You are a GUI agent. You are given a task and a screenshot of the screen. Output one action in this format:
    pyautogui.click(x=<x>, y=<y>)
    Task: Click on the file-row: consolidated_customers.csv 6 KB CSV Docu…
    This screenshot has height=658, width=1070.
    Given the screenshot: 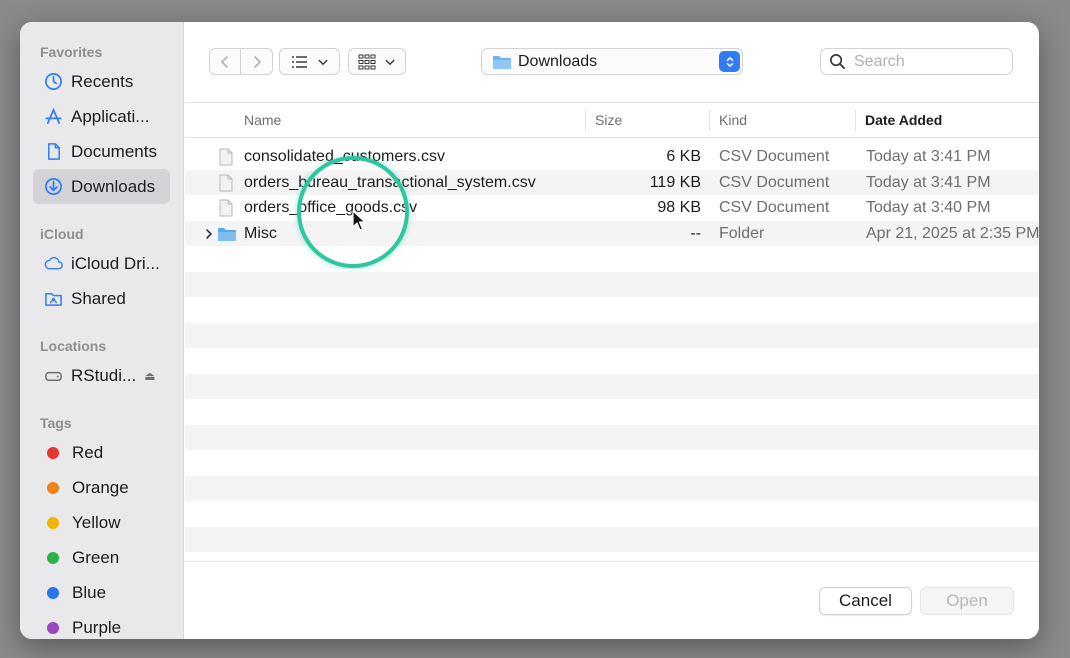 What is the action you would take?
    pyautogui.click(x=612, y=157)
    